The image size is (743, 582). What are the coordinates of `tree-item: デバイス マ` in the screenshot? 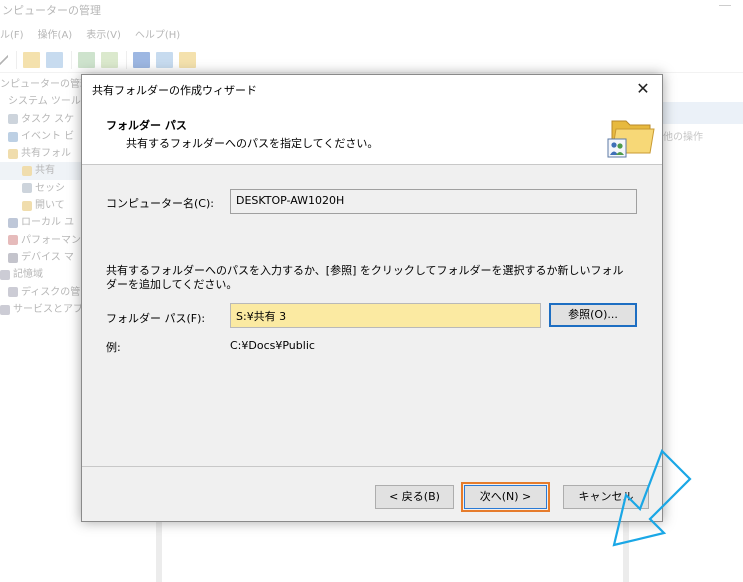 It's located at (45, 257).